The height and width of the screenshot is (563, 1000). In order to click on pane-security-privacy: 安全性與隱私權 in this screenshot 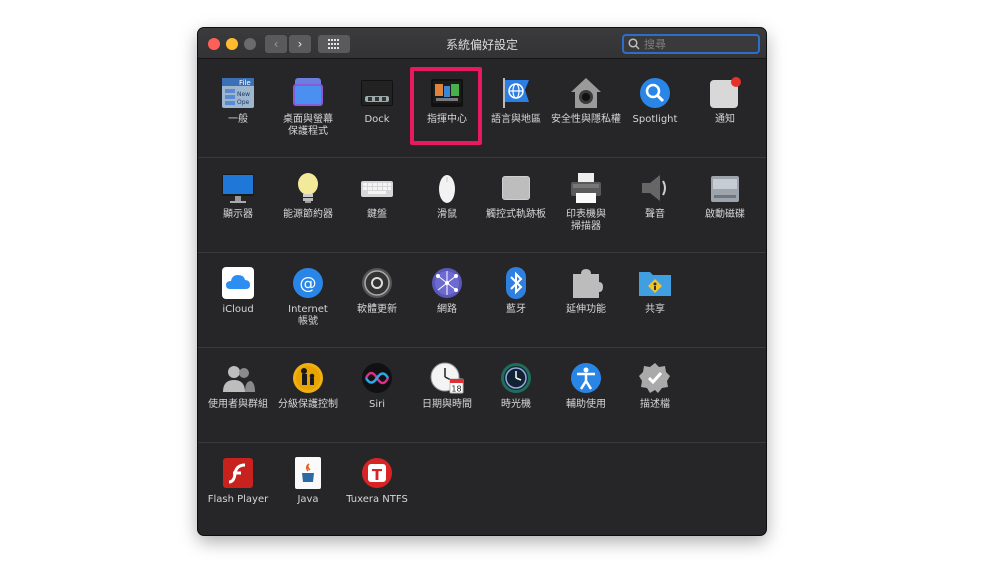, I will do `click(586, 116)`.